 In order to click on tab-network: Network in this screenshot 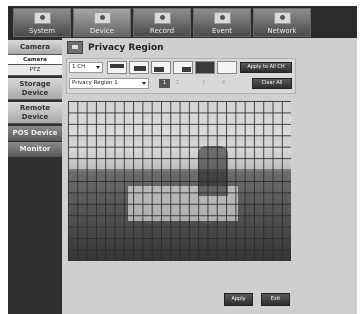, I will do `click(282, 22)`.